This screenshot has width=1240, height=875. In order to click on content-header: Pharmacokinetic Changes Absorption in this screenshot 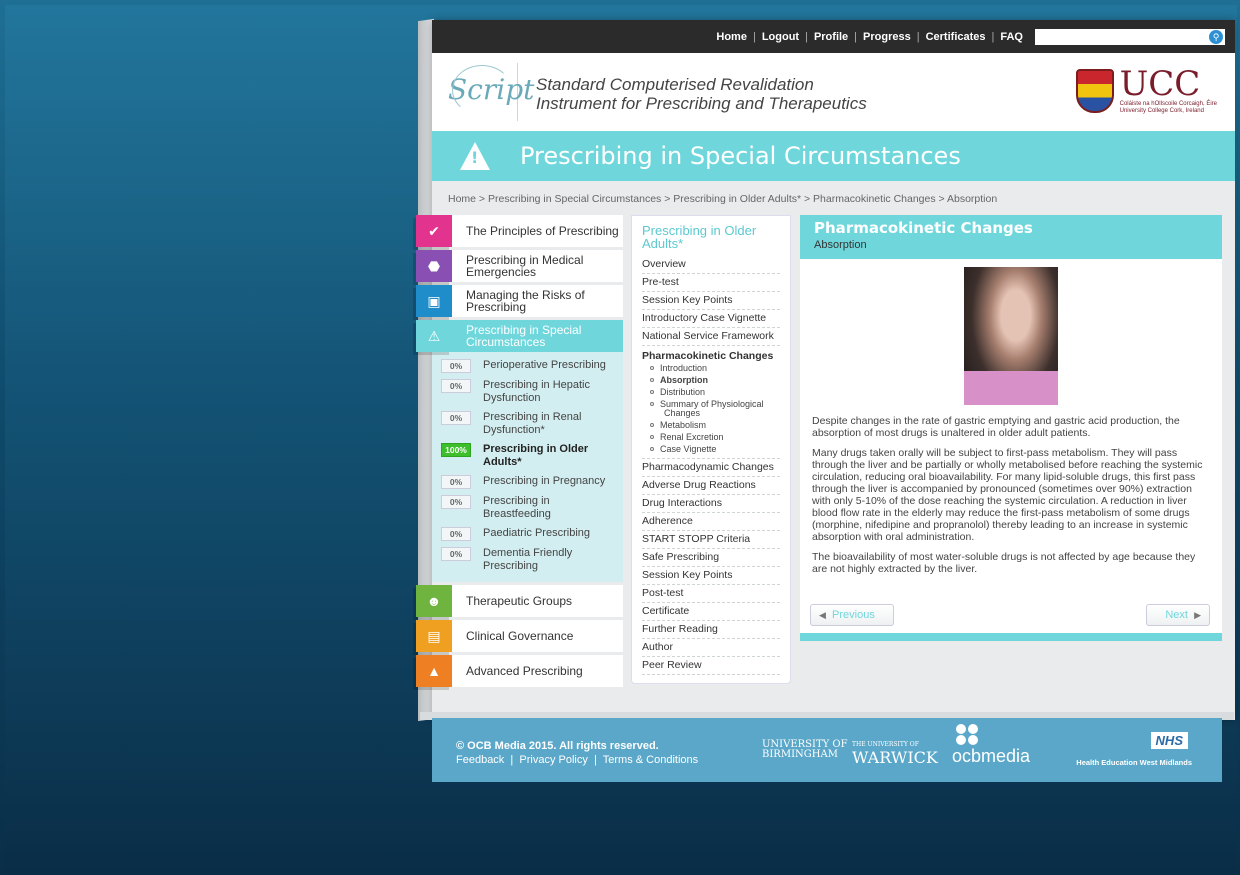, I will do `click(1011, 237)`.